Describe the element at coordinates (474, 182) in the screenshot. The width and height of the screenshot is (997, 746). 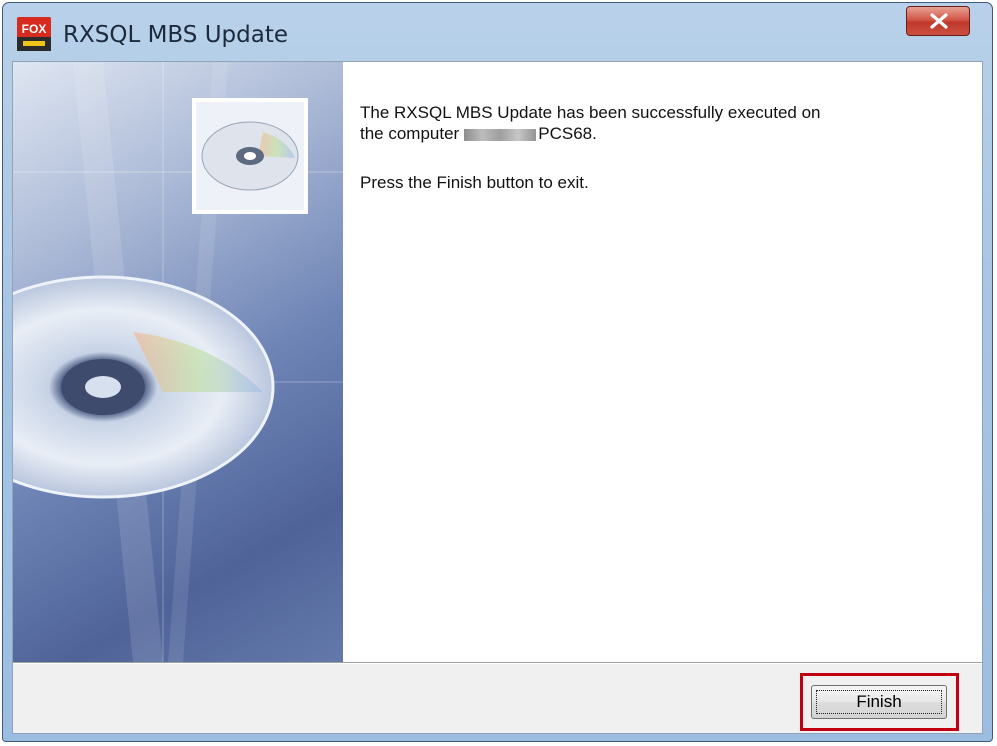
I see `instruction-message: Press the Finish button to exit.` at that location.